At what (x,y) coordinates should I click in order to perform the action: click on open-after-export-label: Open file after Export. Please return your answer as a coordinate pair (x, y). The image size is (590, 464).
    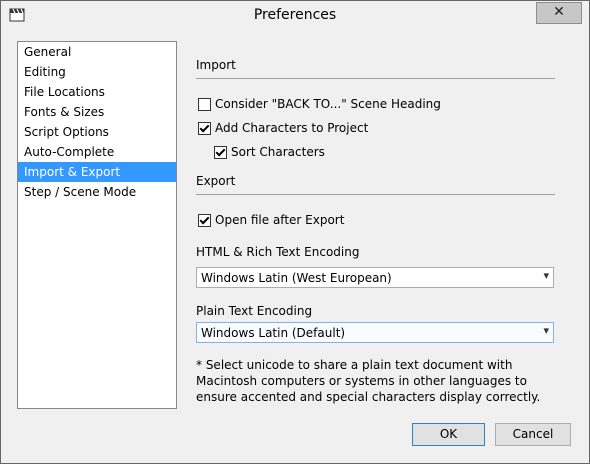
    Looking at the image, I should click on (280, 220).